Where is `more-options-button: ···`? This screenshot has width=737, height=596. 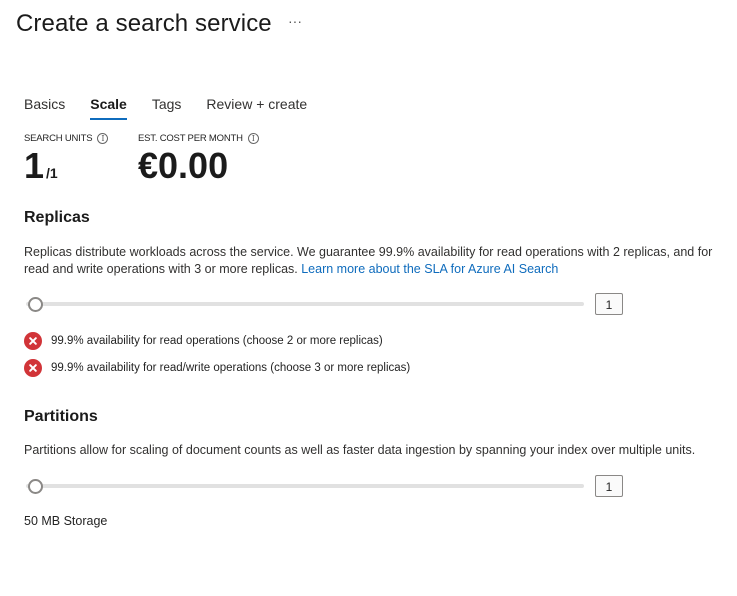 more-options-button: ··· is located at coordinates (295, 21).